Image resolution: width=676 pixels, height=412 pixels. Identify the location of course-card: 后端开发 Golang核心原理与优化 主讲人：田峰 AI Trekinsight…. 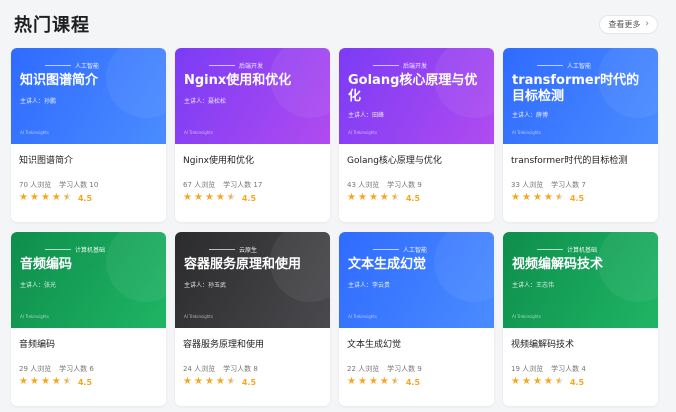
(416, 135).